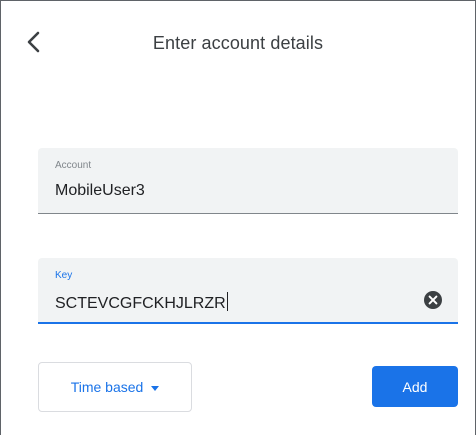  I want to click on dropdown-arrow-icon, so click(155, 388).